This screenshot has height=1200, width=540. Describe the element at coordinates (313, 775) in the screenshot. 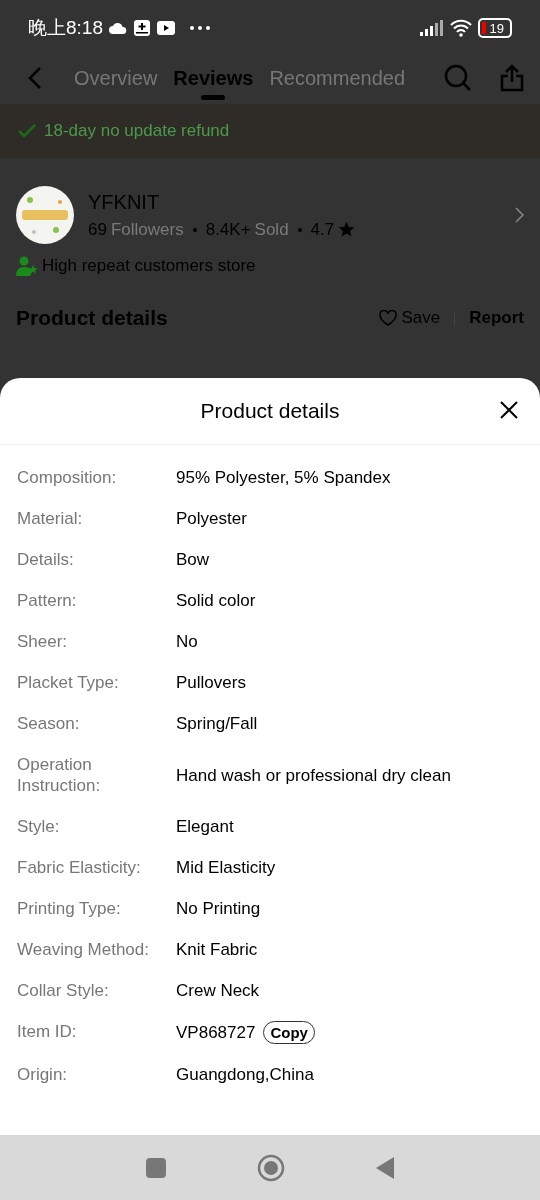

I see `detail-value: Hand wash or professional dry clean` at that location.